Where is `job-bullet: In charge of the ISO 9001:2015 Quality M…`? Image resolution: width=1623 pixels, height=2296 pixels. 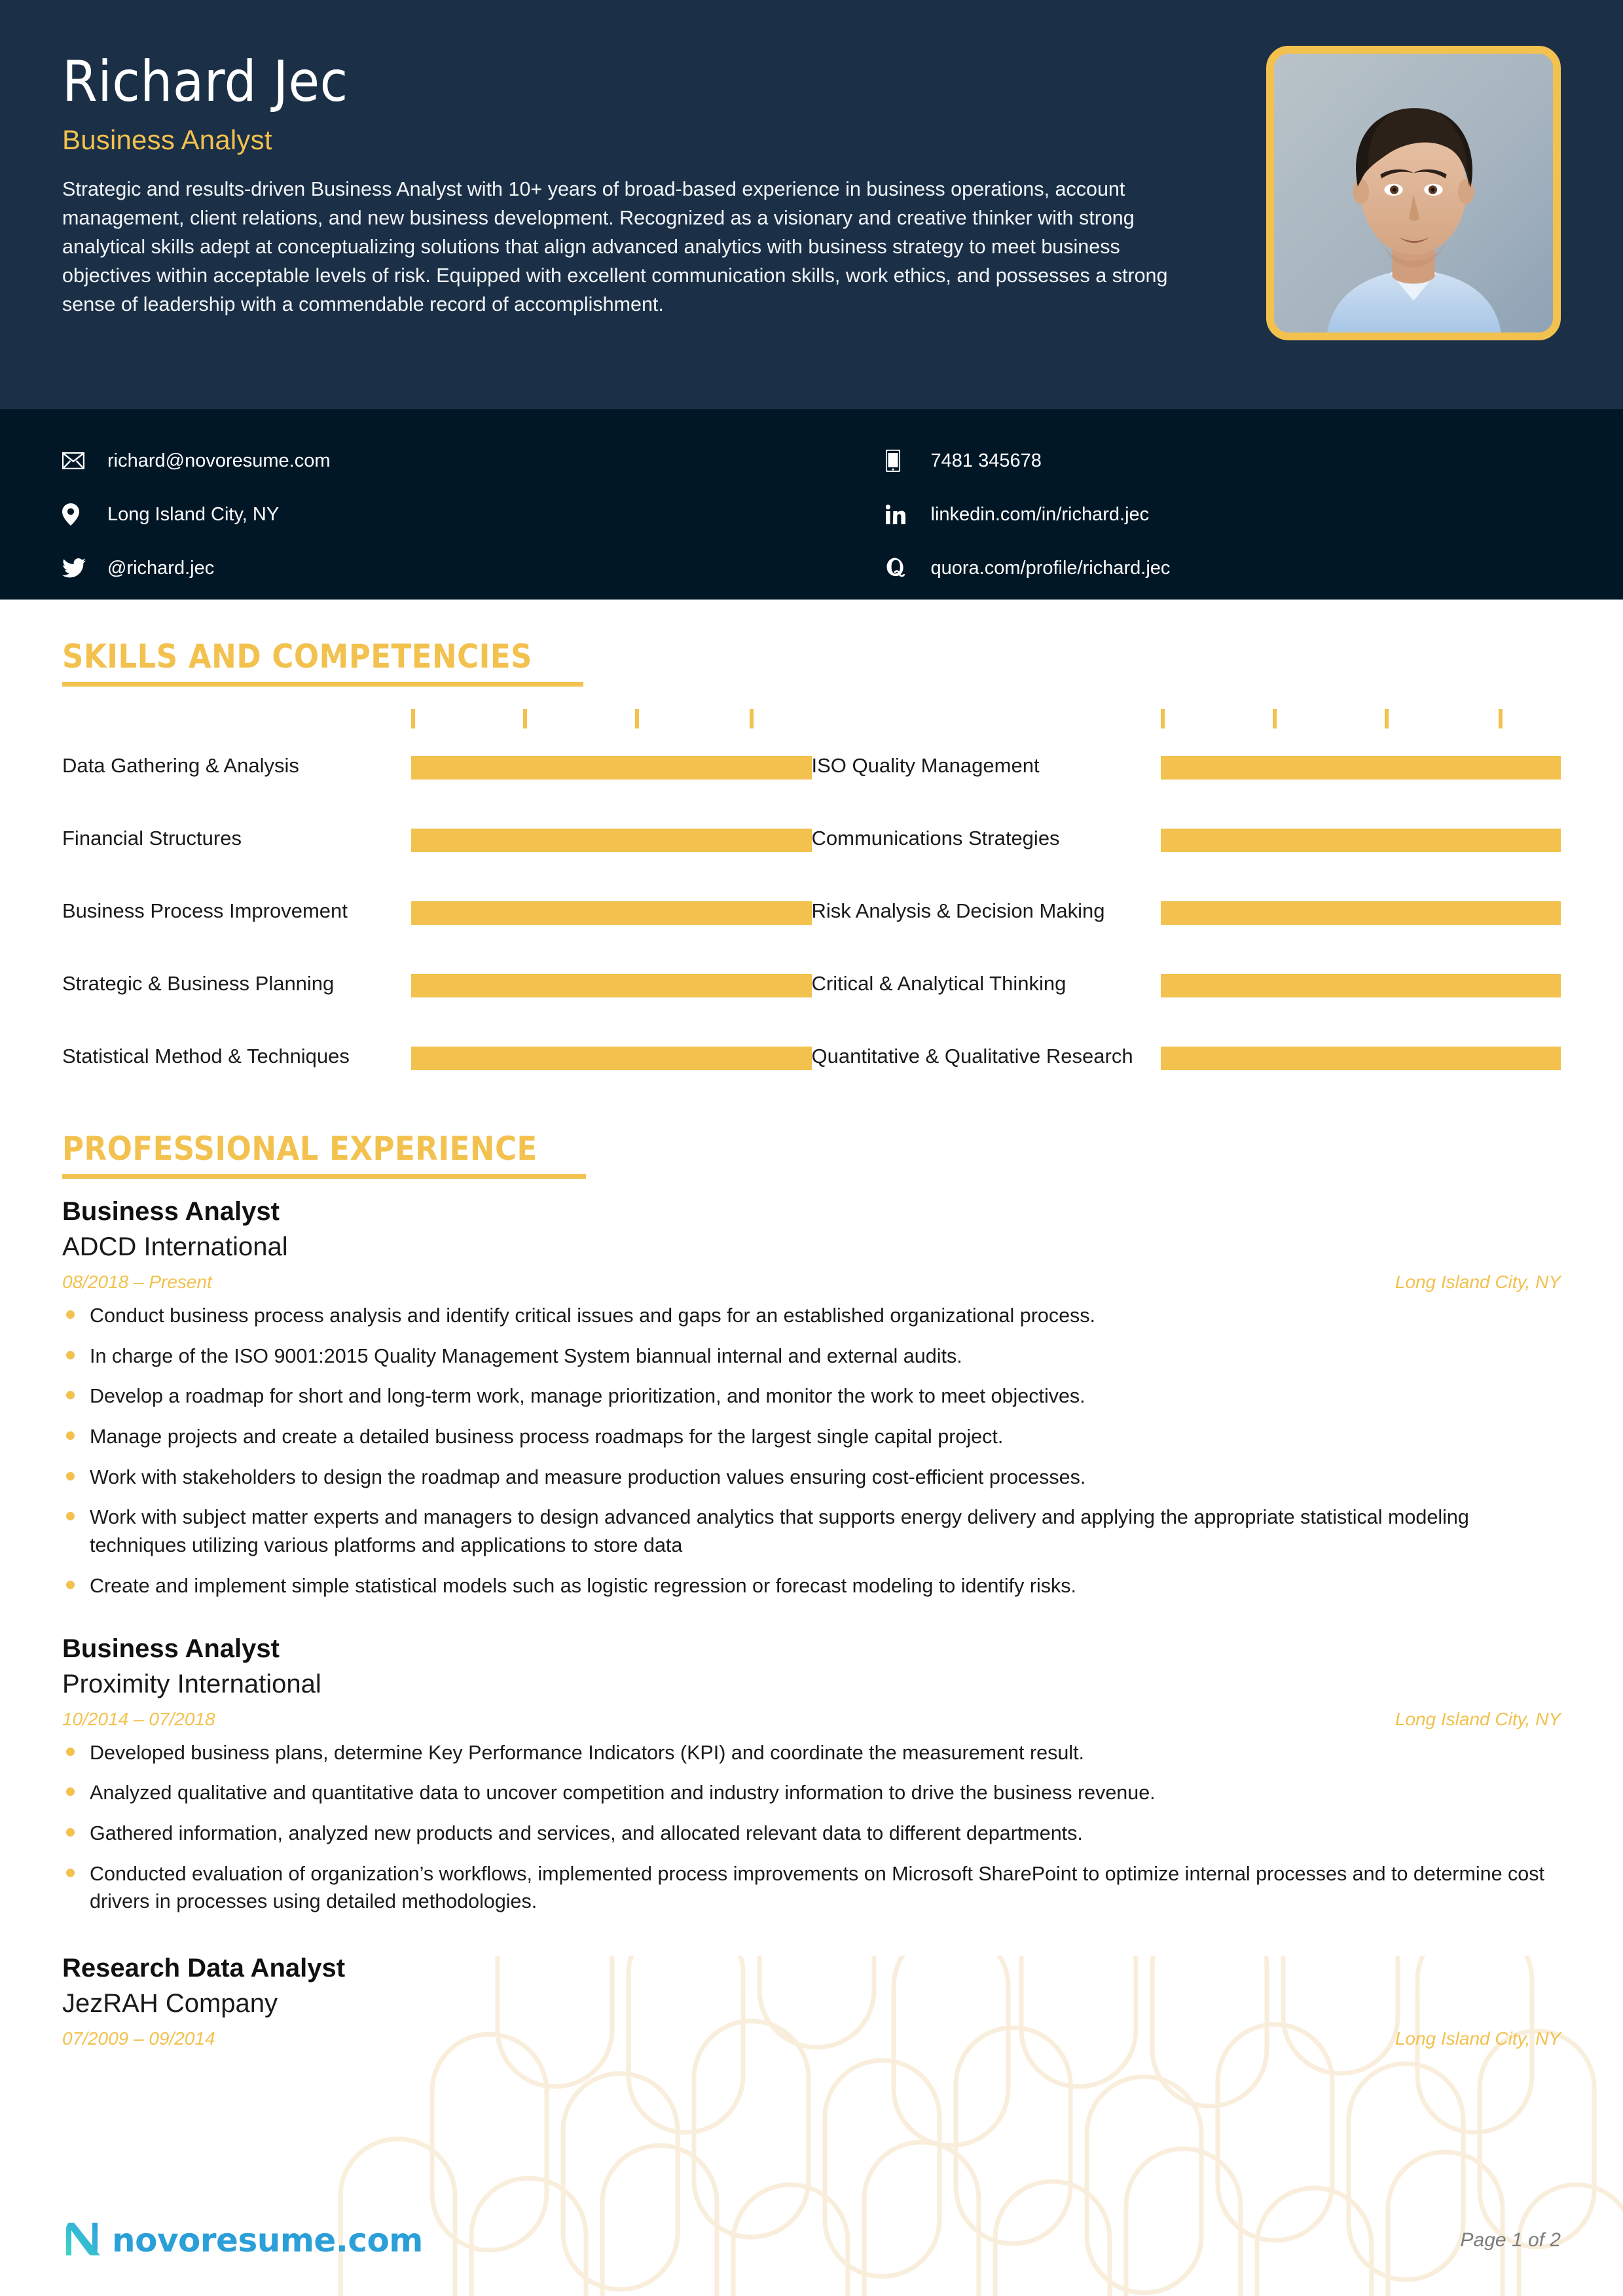 job-bullet: In charge of the ISO 9001:2015 Quality M… is located at coordinates (811, 1356).